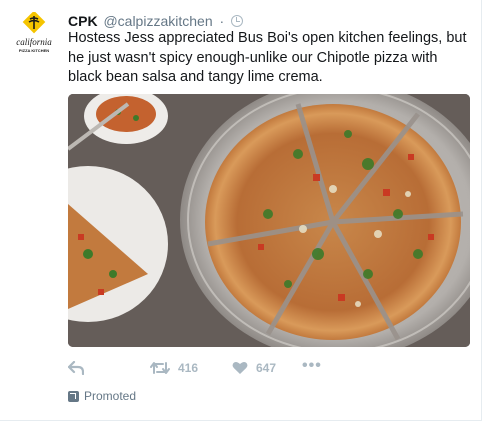 Image resolution: width=482 pixels, height=421 pixels. I want to click on promoted-badge: Promoted, so click(102, 396).